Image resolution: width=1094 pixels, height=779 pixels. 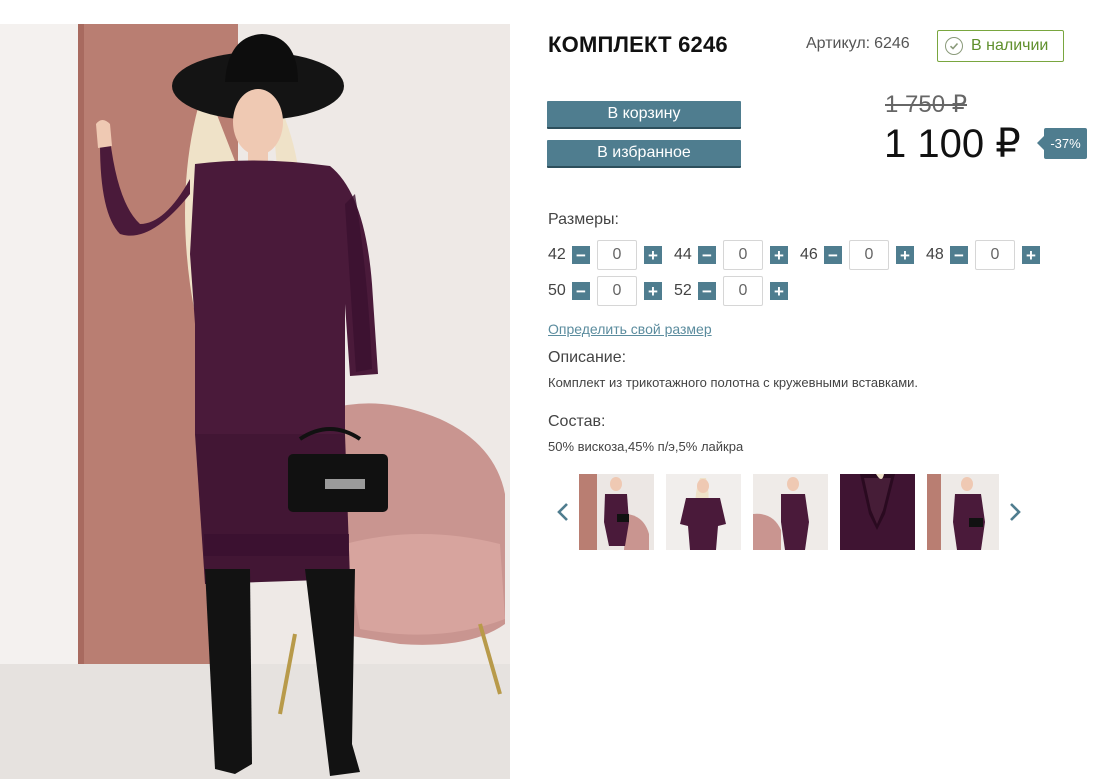 I want to click on sizes-label: Размеры:, so click(x=583, y=219).